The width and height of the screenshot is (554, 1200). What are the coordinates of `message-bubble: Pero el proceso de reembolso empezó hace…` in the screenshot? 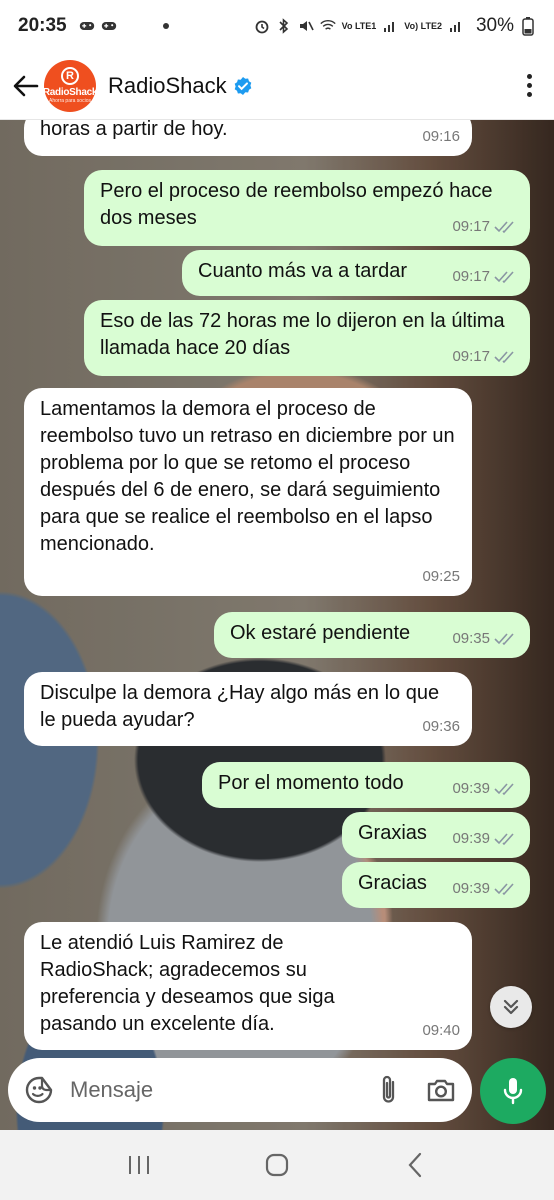 It's located at (307, 208).